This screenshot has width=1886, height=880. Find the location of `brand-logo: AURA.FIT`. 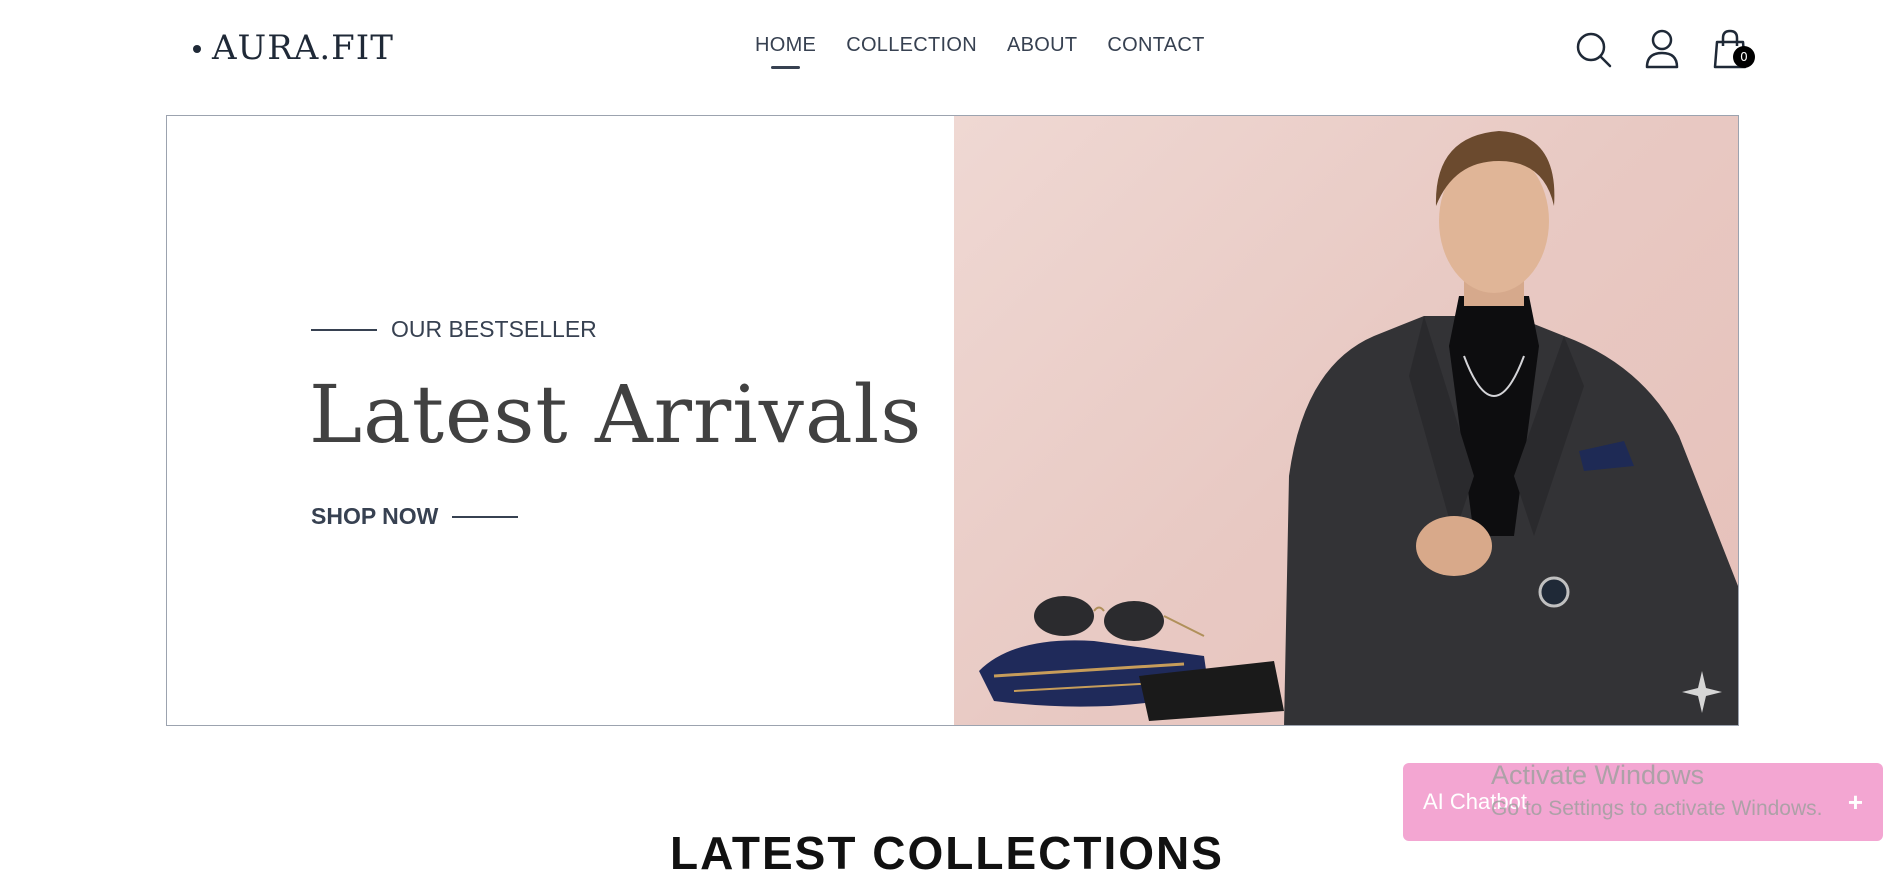

brand-logo: AURA.FIT is located at coordinates (281, 49).